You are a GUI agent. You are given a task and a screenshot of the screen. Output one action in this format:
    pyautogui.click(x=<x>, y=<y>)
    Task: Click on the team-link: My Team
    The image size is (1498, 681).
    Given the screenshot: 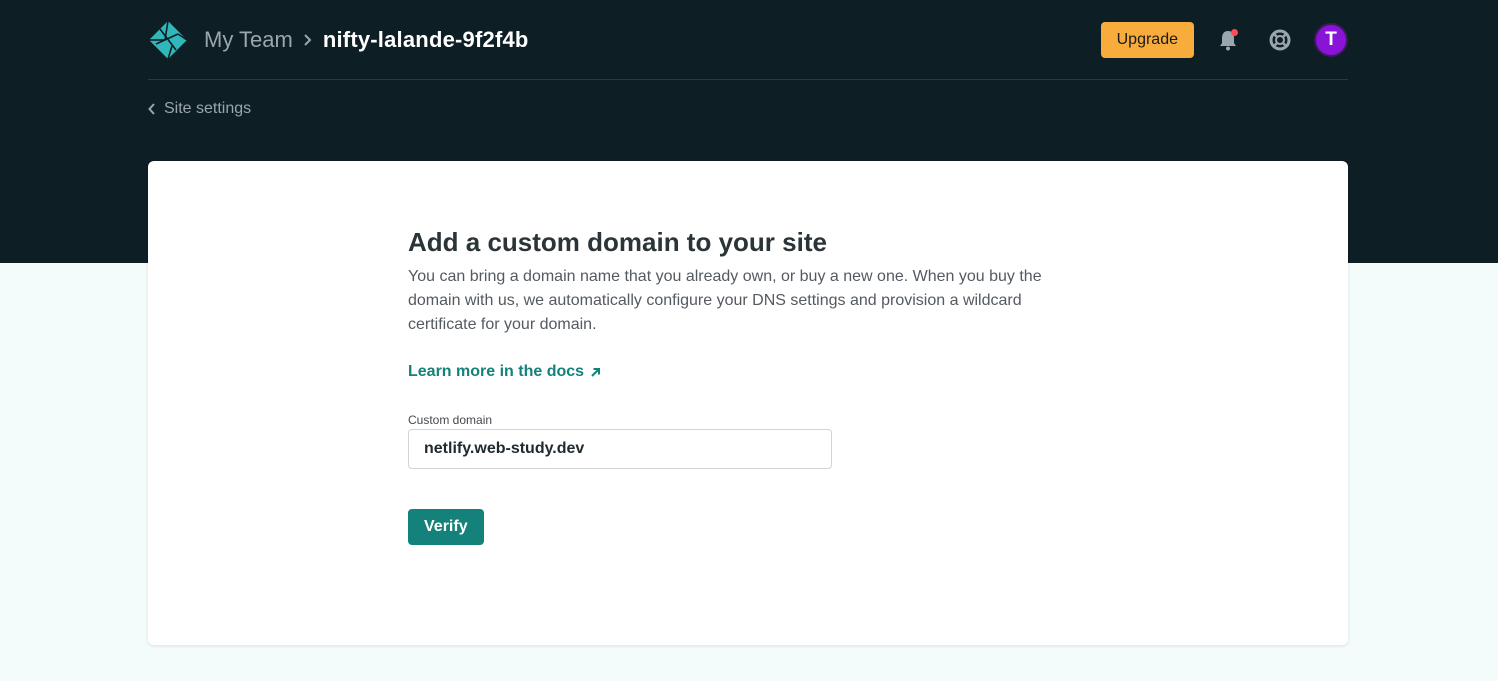 What is the action you would take?
    pyautogui.click(x=248, y=40)
    